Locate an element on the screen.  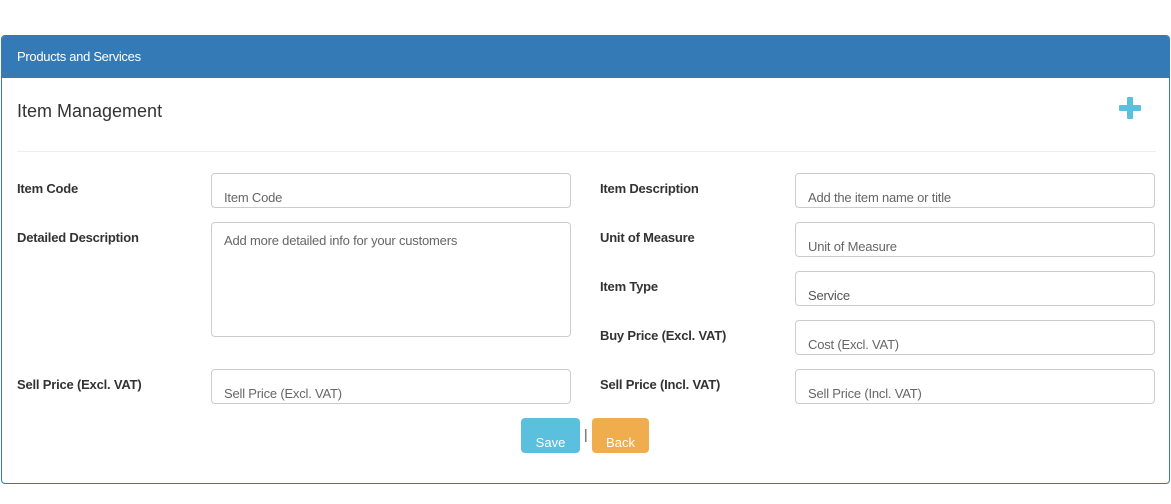
panel-heading: Products and Services is located at coordinates (585, 57).